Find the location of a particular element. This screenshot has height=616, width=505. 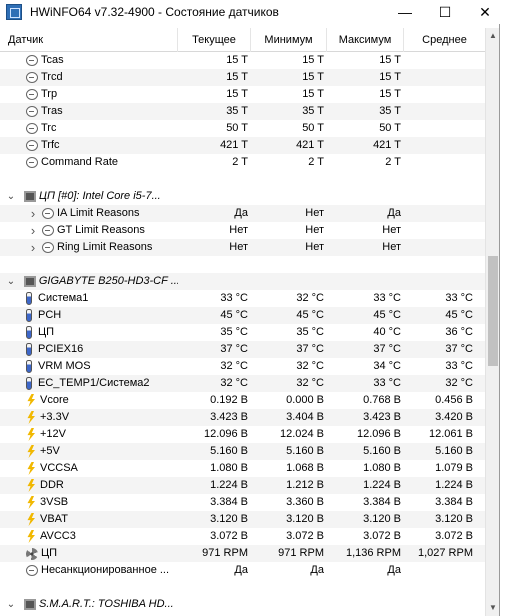

column-header: Датчик Текущее Минимум Максимум Среднее is located at coordinates (242, 40).